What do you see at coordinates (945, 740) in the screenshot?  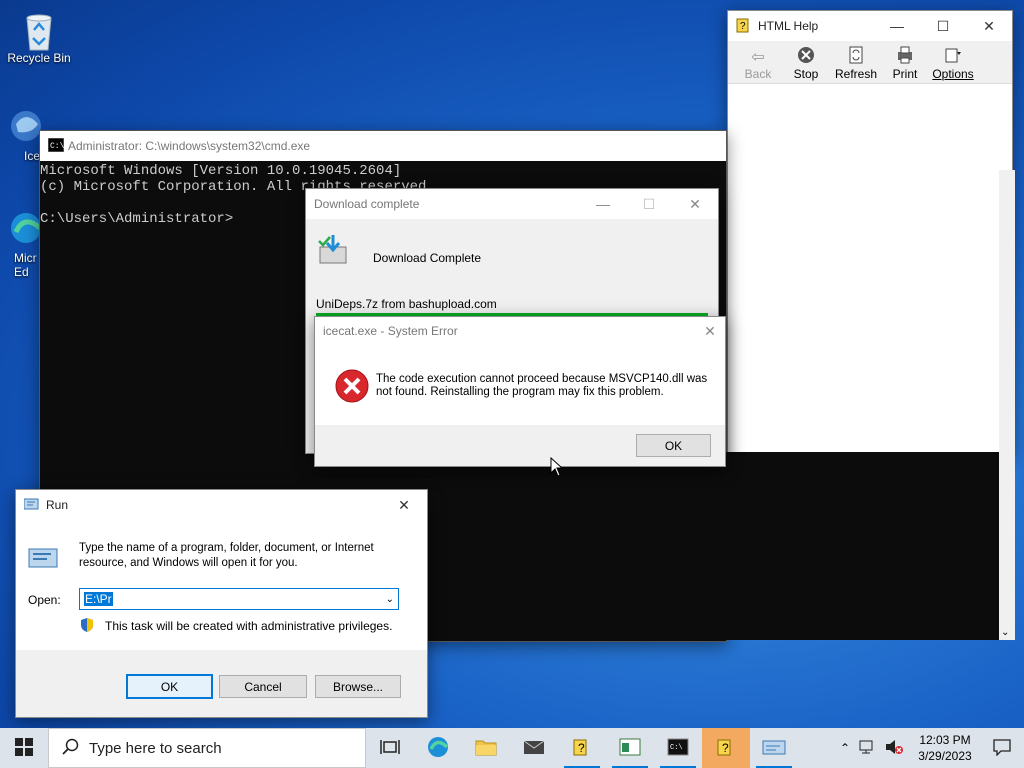 I see `clock-time: 12:03 PM` at bounding box center [945, 740].